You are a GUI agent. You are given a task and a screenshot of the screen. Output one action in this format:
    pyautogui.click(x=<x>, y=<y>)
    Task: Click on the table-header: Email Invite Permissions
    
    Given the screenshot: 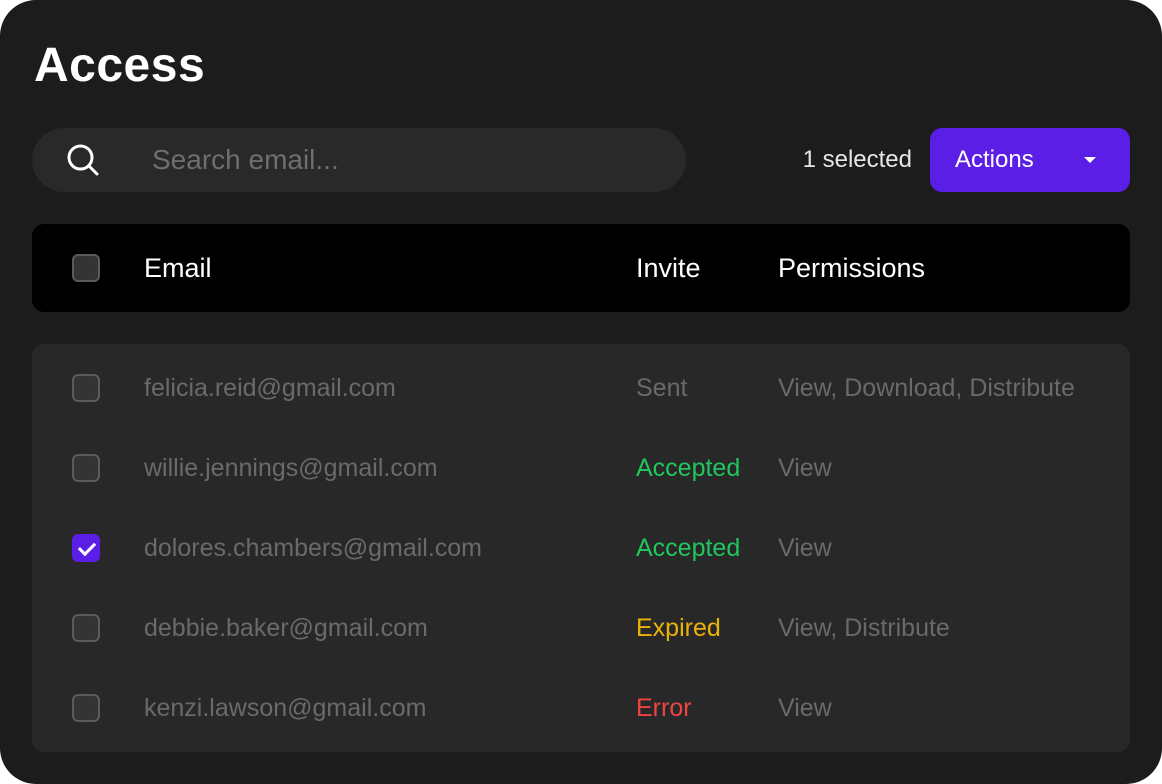 What is the action you would take?
    pyautogui.click(x=581, y=268)
    